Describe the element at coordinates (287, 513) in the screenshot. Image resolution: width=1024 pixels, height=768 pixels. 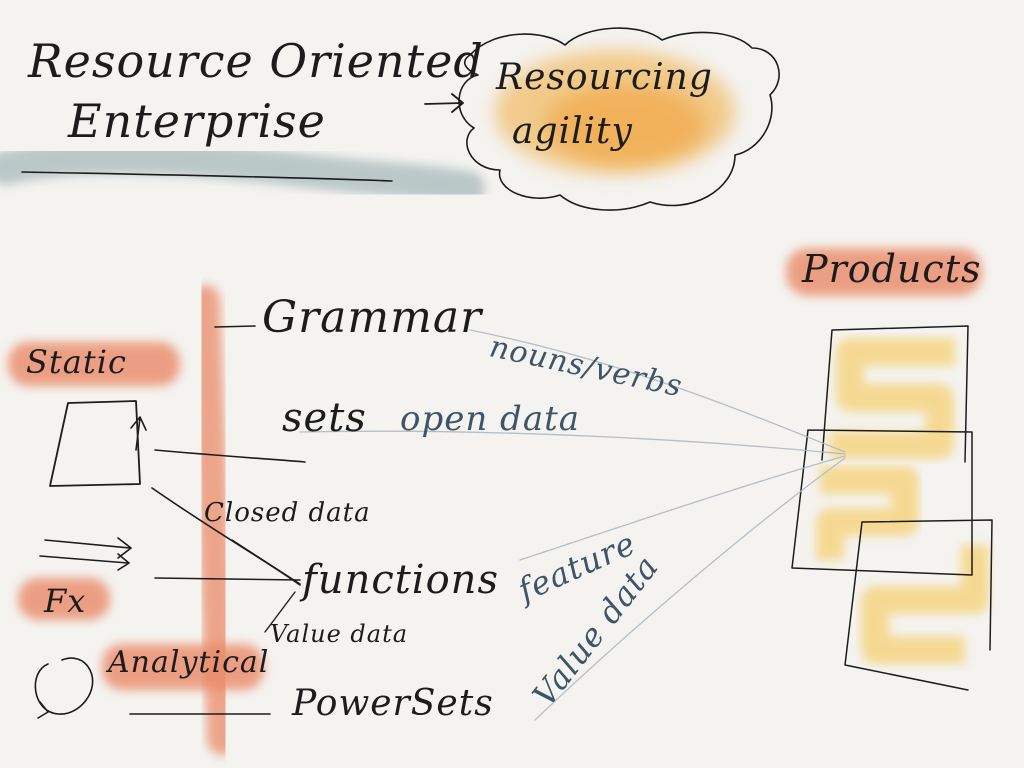
I see `closed-data-label: Closed data` at that location.